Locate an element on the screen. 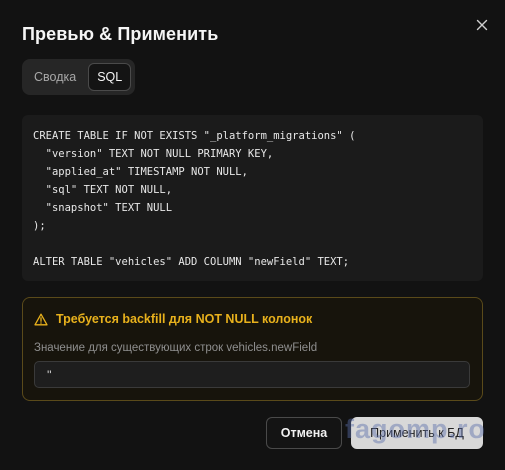  view-tabs: Сводка SQL is located at coordinates (79, 77).